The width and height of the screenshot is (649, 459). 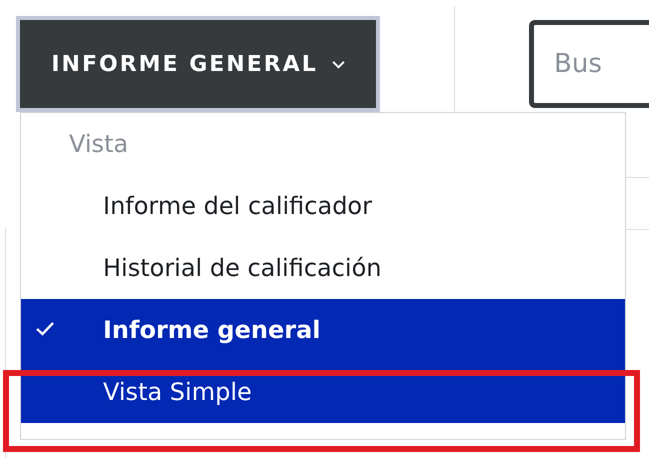 I want to click on caret-icon, so click(x=338, y=64).